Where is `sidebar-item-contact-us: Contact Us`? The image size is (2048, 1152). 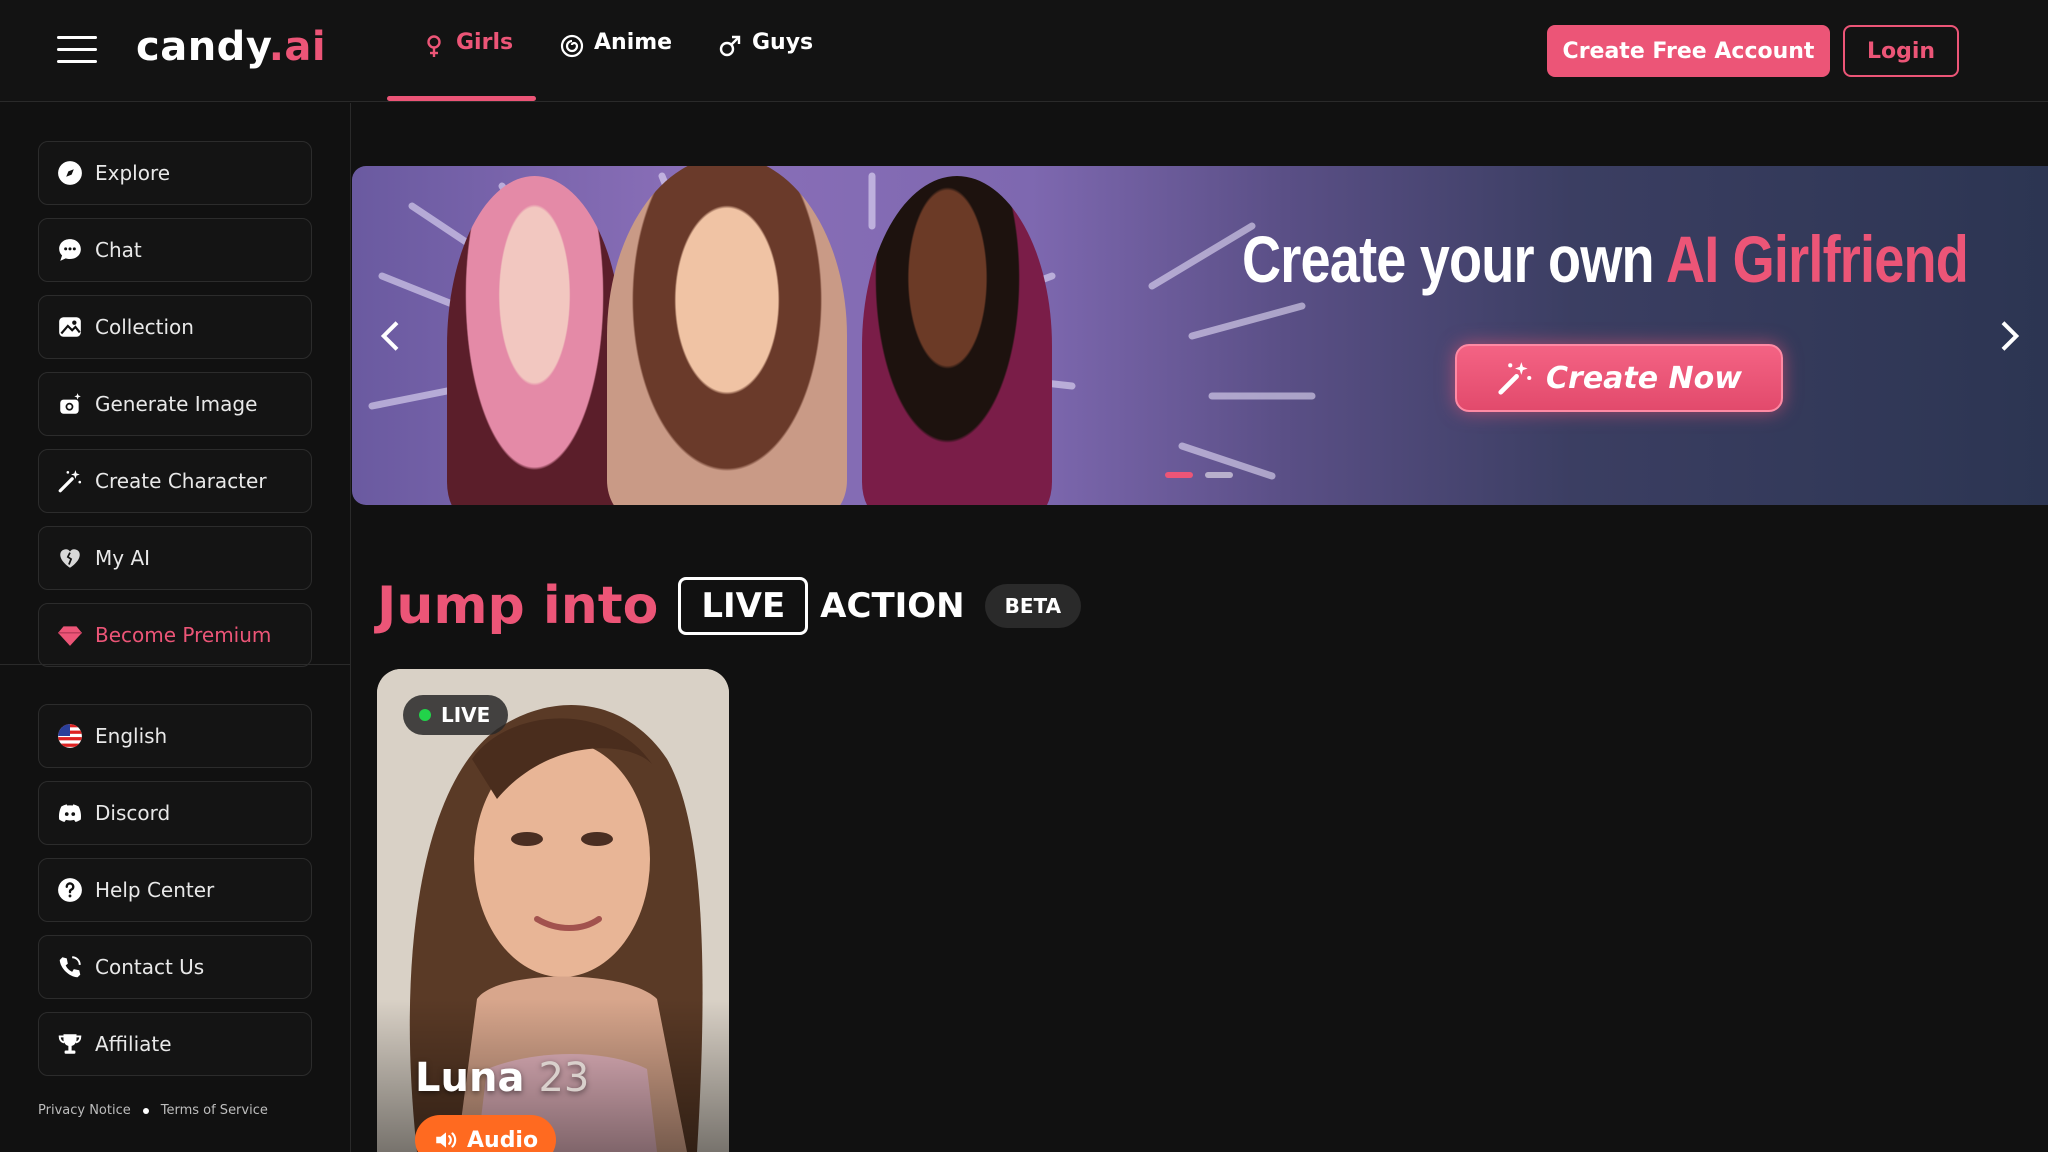 sidebar-item-contact-us: Contact Us is located at coordinates (175, 967).